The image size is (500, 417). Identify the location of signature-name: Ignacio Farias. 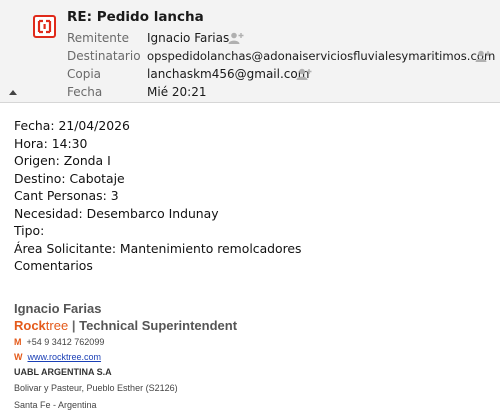
(58, 308).